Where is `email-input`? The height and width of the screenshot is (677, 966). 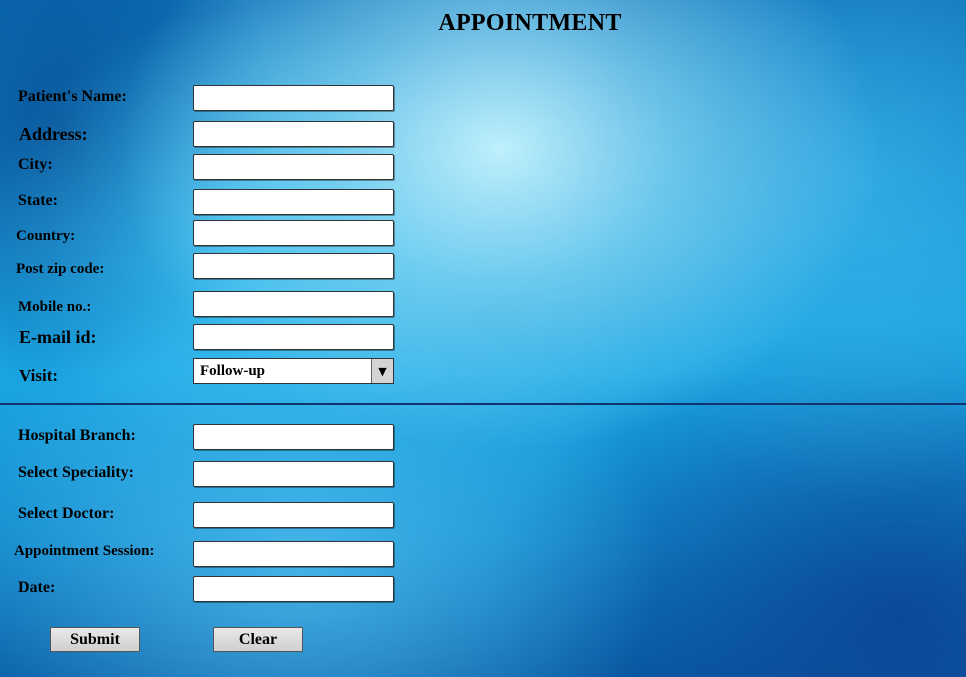
email-input is located at coordinates (293, 337).